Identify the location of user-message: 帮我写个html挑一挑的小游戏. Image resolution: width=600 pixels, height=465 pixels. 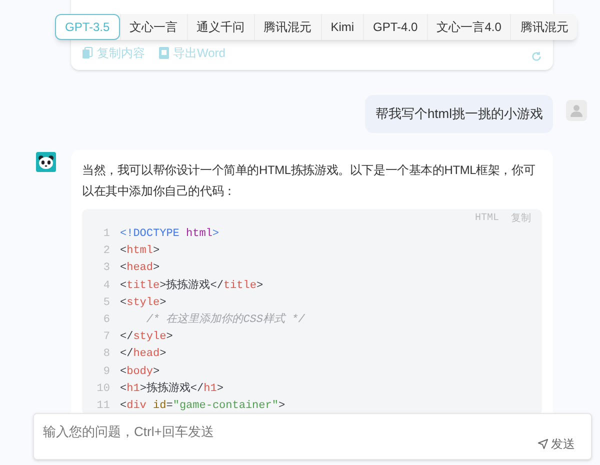
(459, 113).